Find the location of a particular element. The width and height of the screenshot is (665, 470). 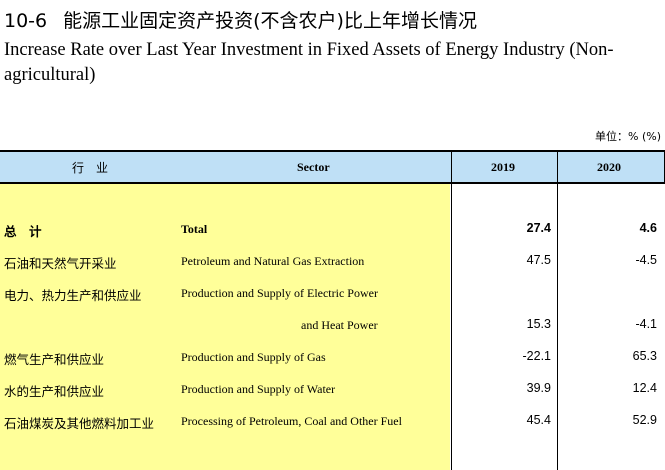

row-gas-cn: 燃气生产和供应业 is located at coordinates (54, 359).